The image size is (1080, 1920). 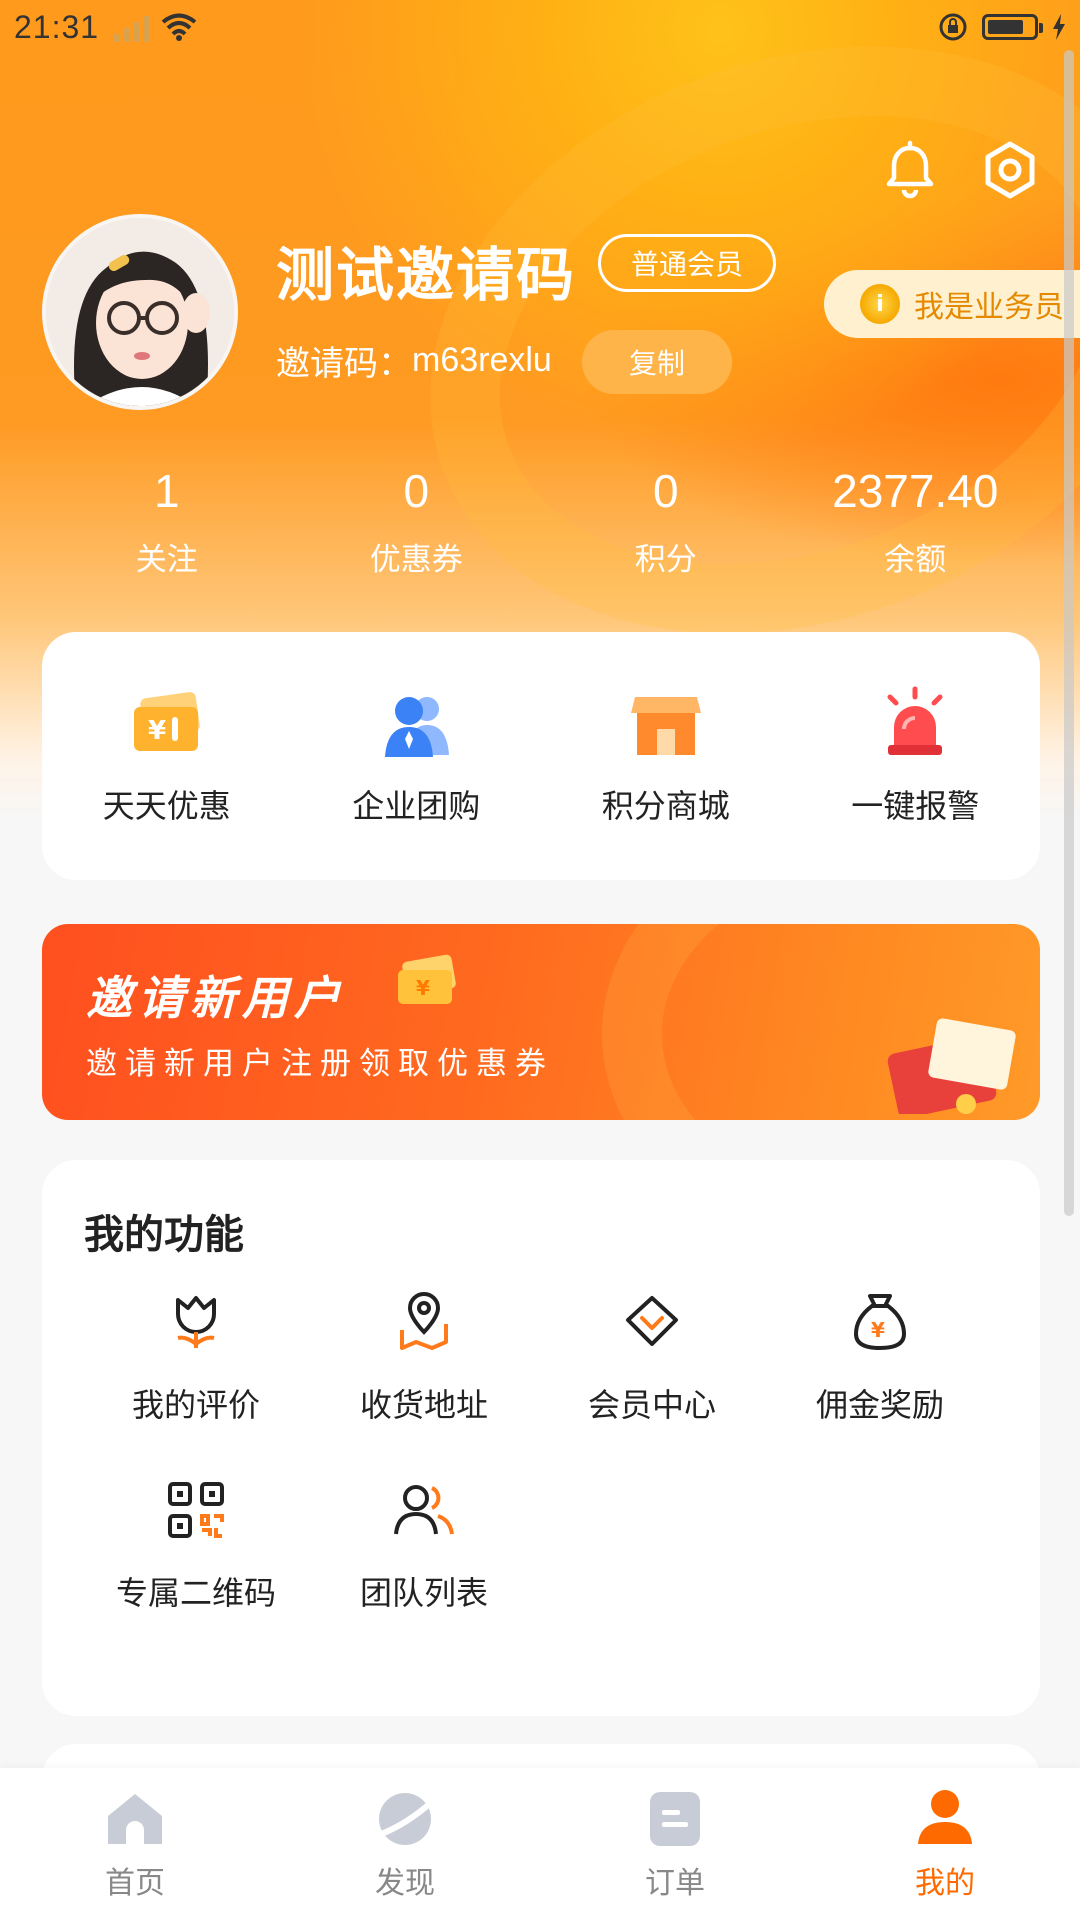 What do you see at coordinates (1069, 633) in the screenshot?
I see `scrollbar` at bounding box center [1069, 633].